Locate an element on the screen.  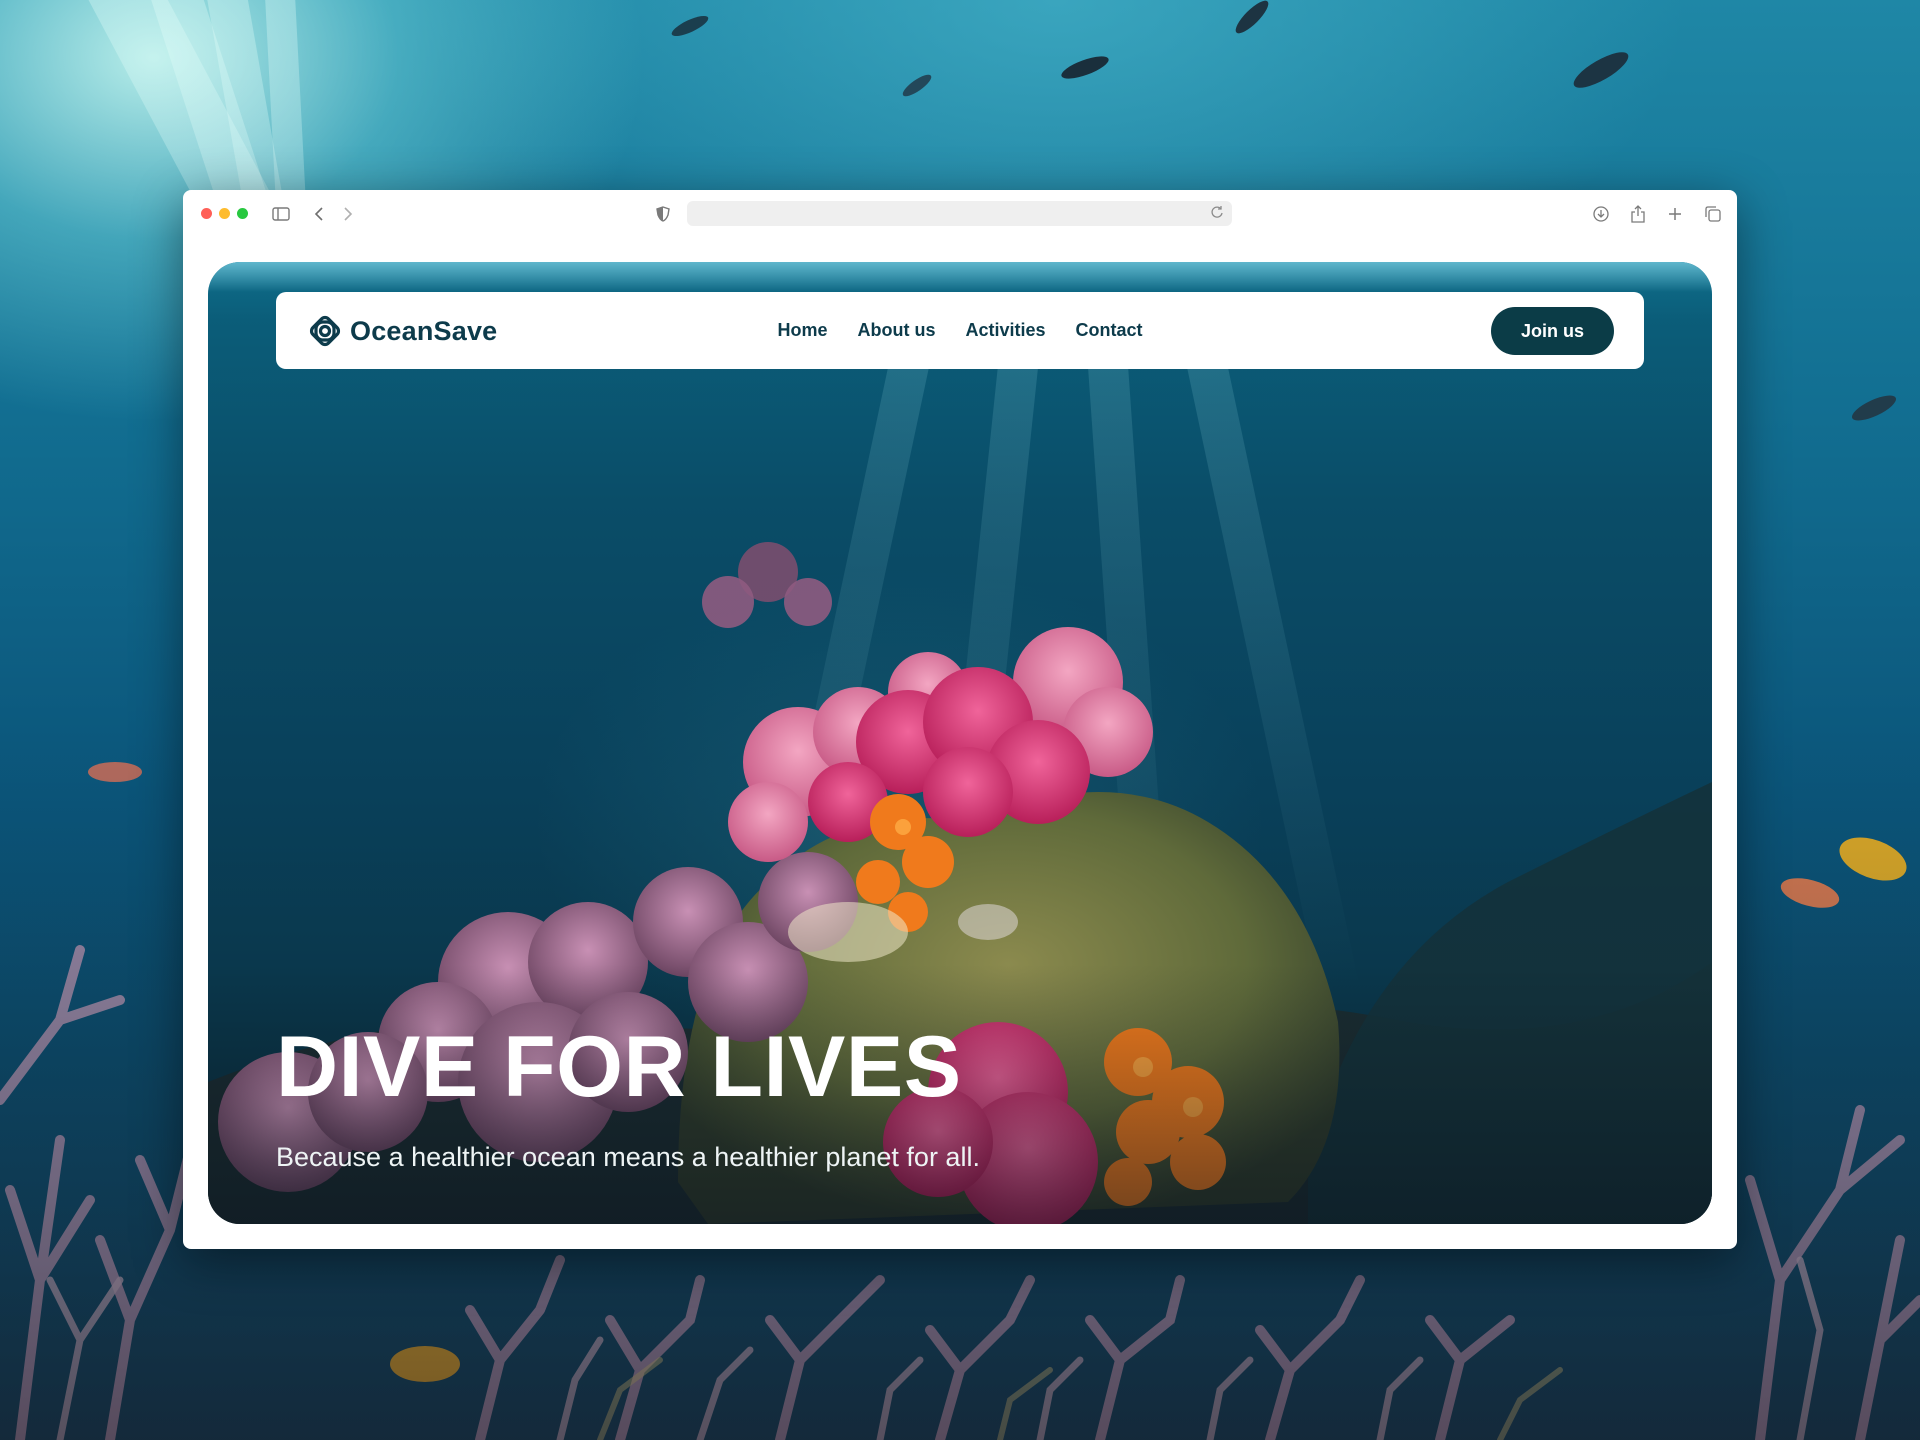
forward-icon is located at coordinates (348, 214).